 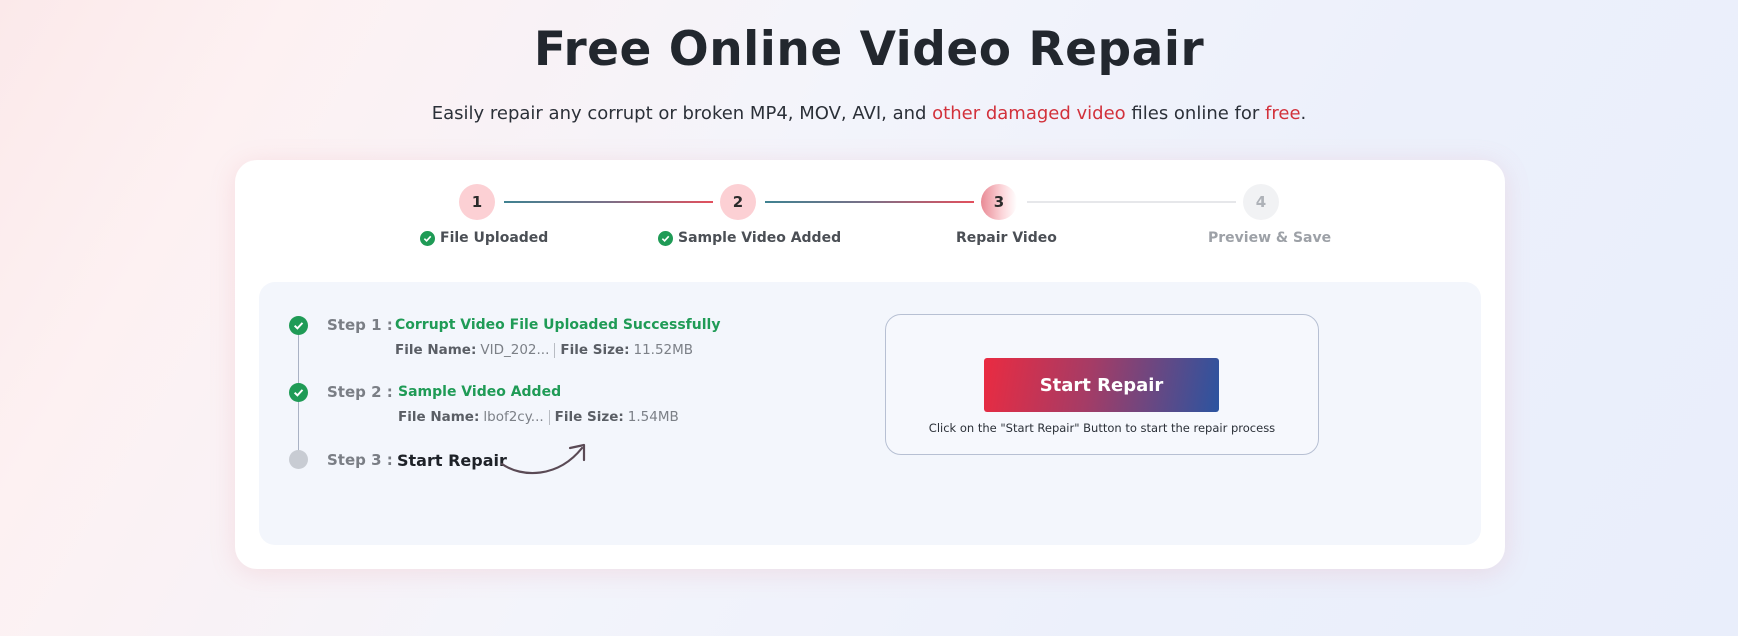 I want to click on stepper-step-4-label: Preview & Save, so click(x=1269, y=238).